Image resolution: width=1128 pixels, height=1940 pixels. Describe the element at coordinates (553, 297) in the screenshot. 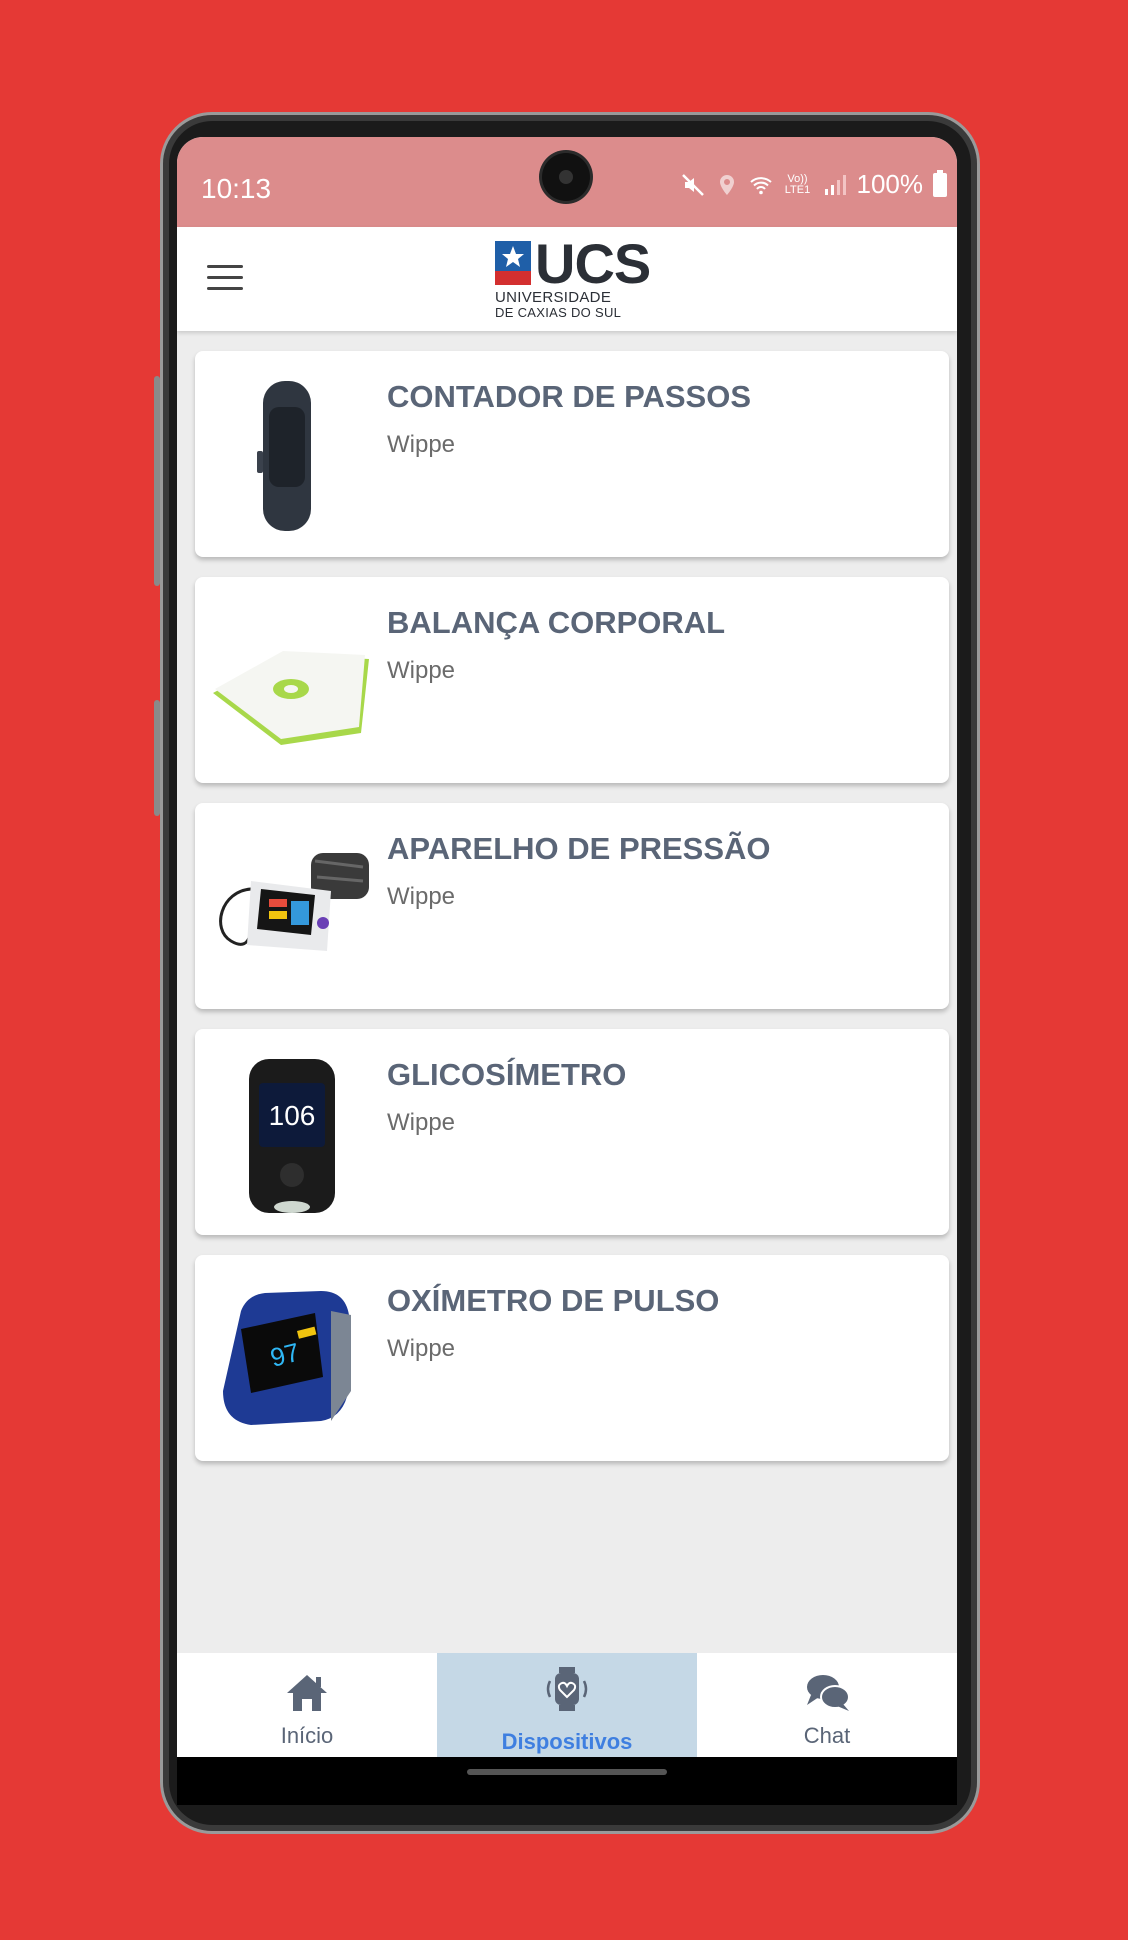

I see `logo-subtitle-1: UNIVERSIDADE` at that location.